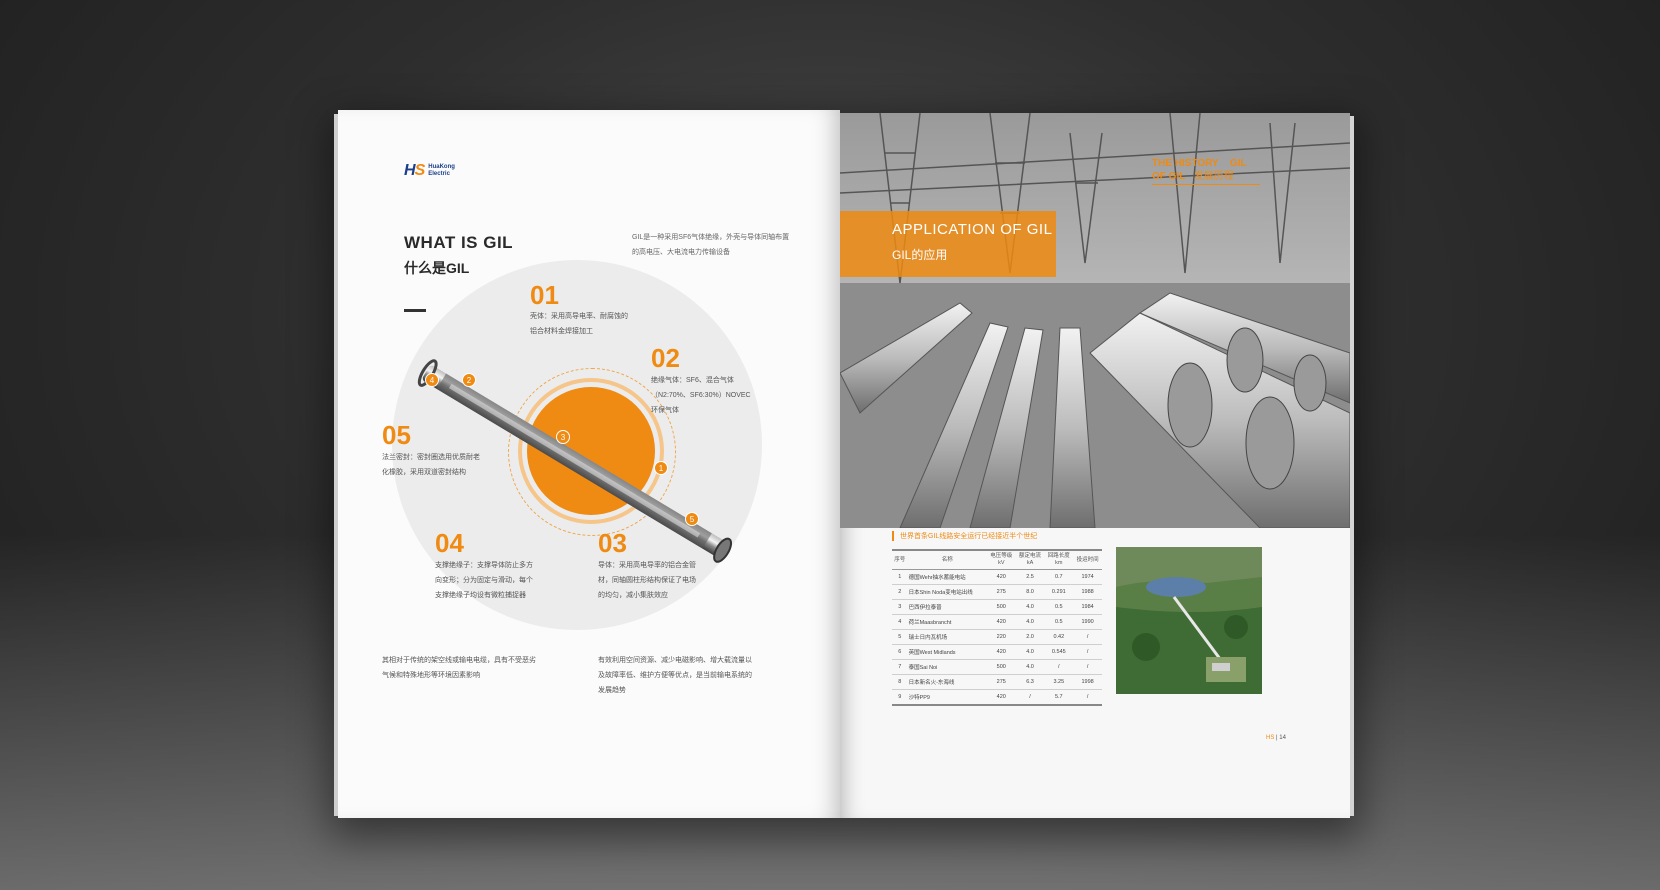 This screenshot has width=1660, height=890. I want to click on part-02-desc: 绝缘气体：SF6、混合气体（N2:70%、SF6:30%）NOVEC环保气体, so click(701, 395).